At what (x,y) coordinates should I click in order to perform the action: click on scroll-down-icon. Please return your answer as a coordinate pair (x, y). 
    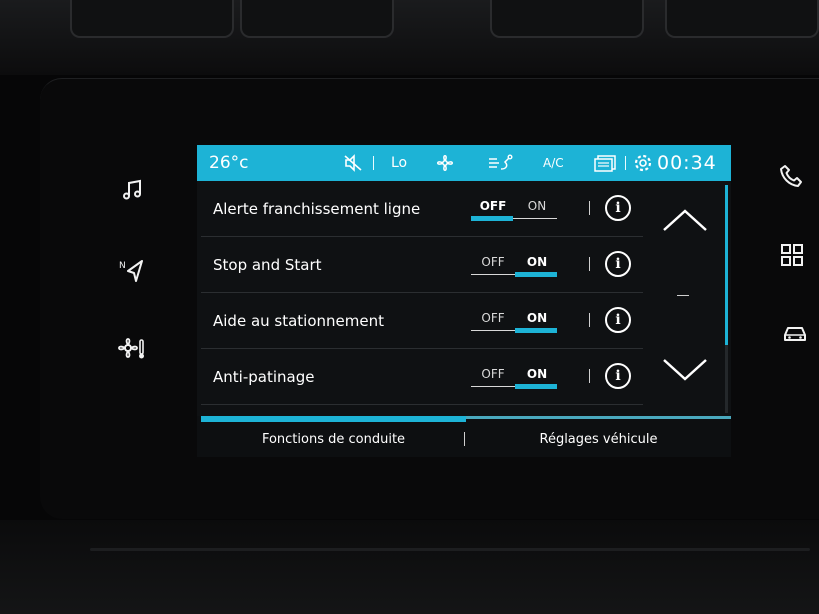
    Looking at the image, I should click on (685, 372).